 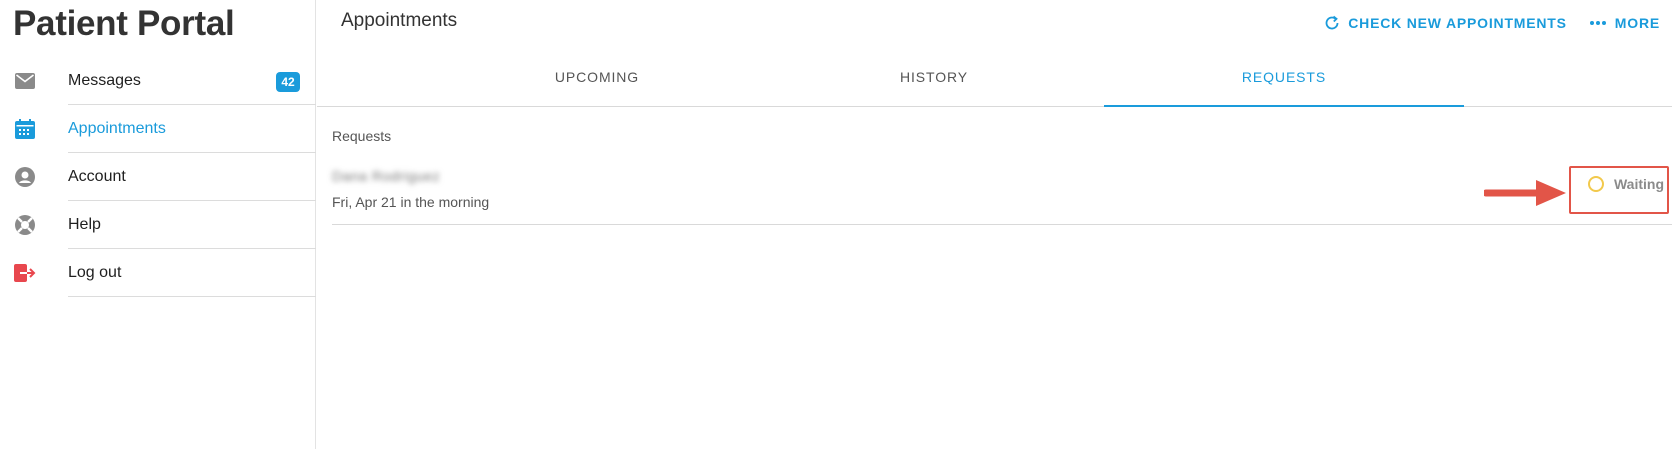 I want to click on tab-bar: UPCOMING HISTORY REQUESTS, so click(x=994, y=81).